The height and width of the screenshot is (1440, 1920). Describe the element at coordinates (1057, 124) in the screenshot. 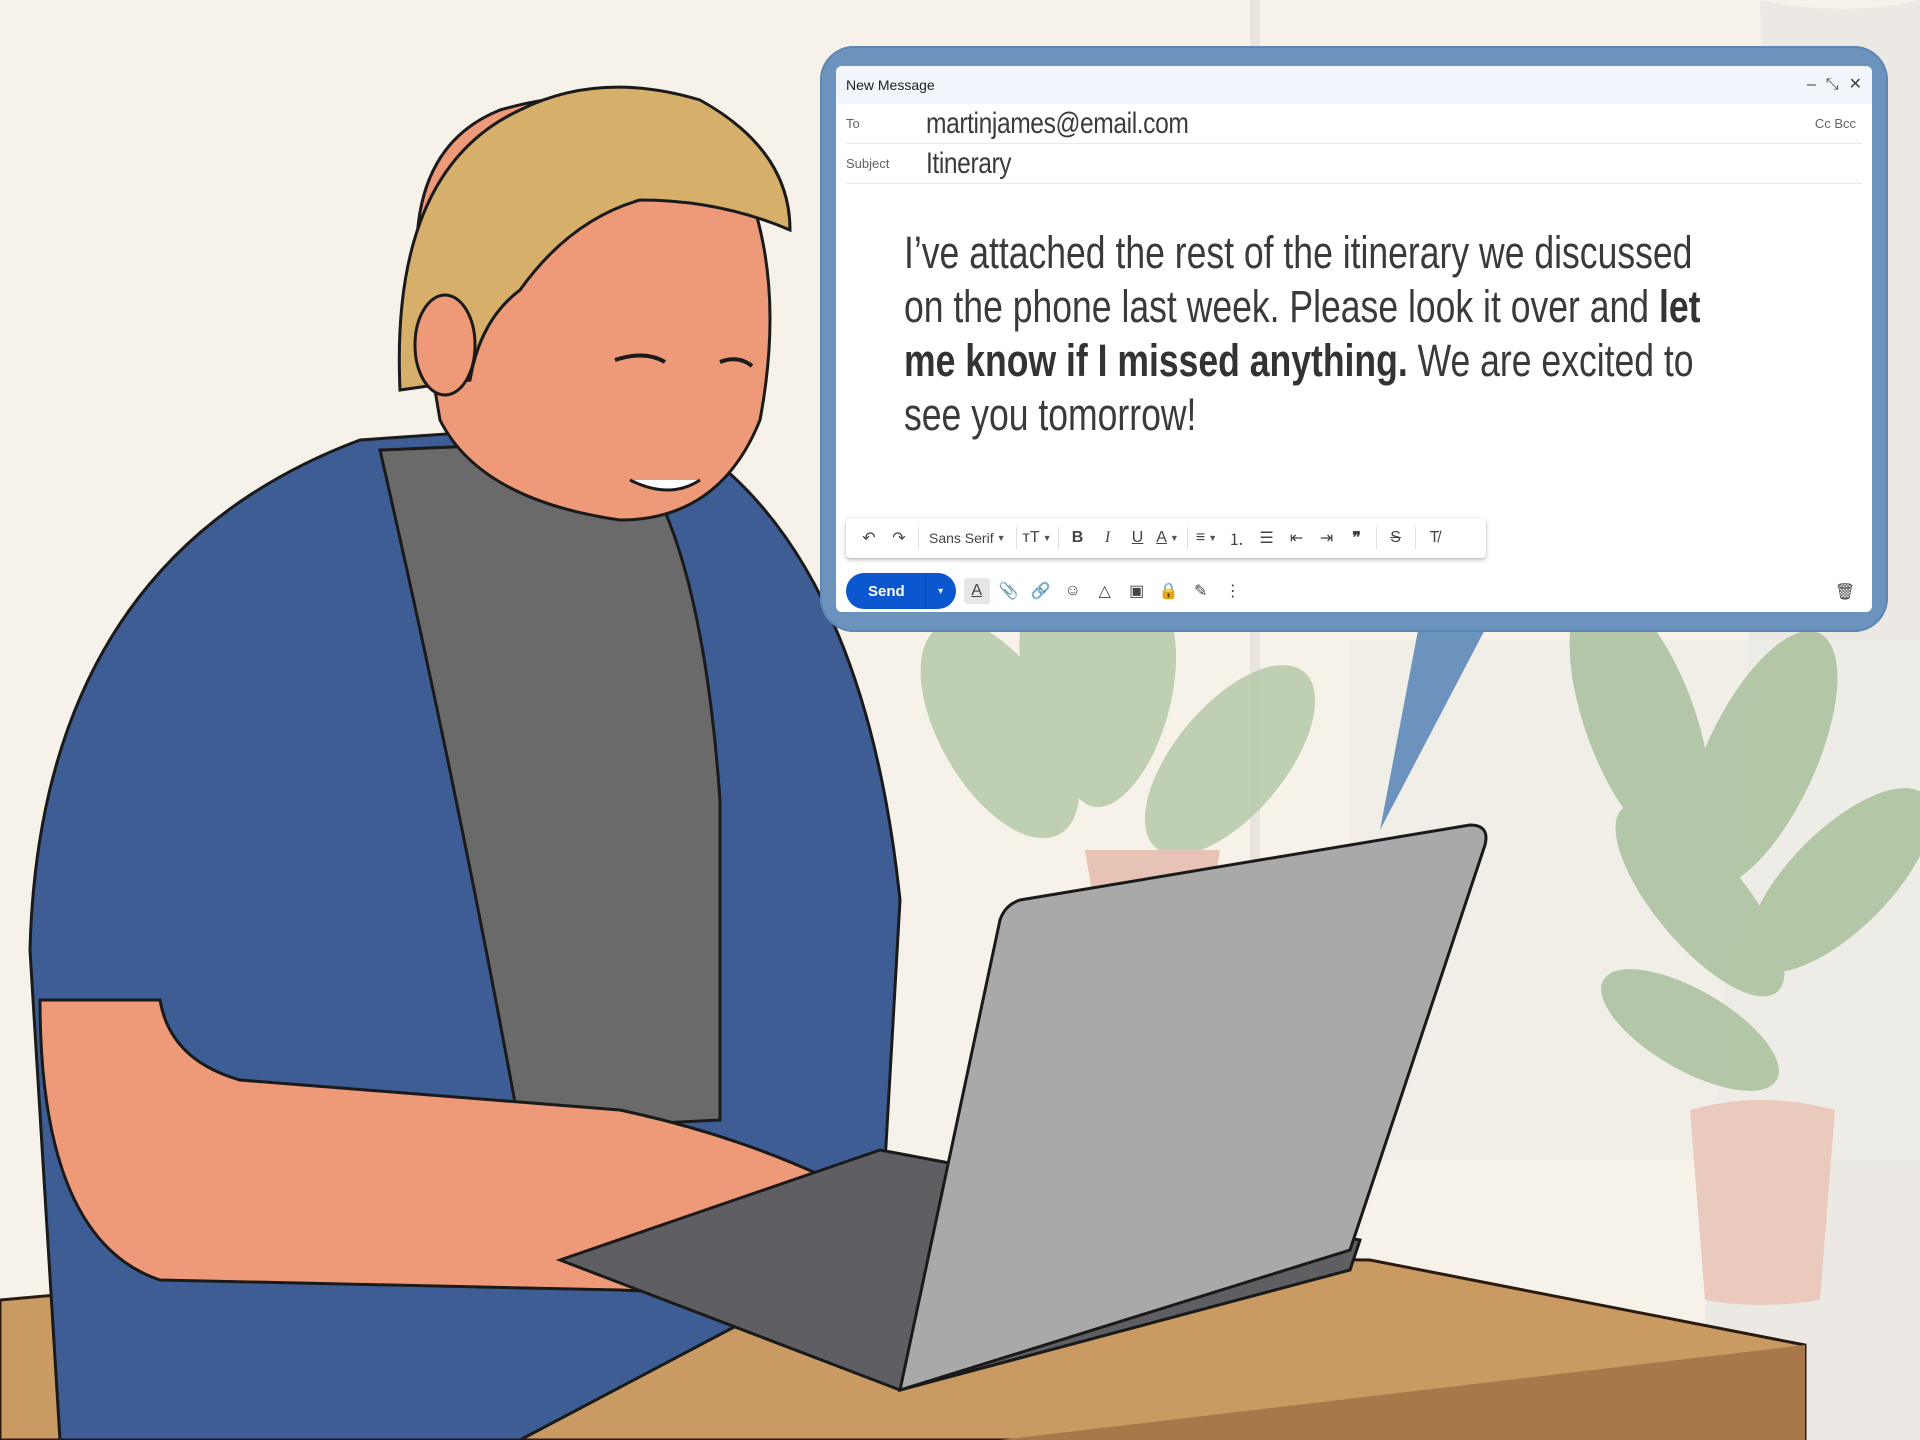

I see `to-input: martinjames@email.com` at that location.